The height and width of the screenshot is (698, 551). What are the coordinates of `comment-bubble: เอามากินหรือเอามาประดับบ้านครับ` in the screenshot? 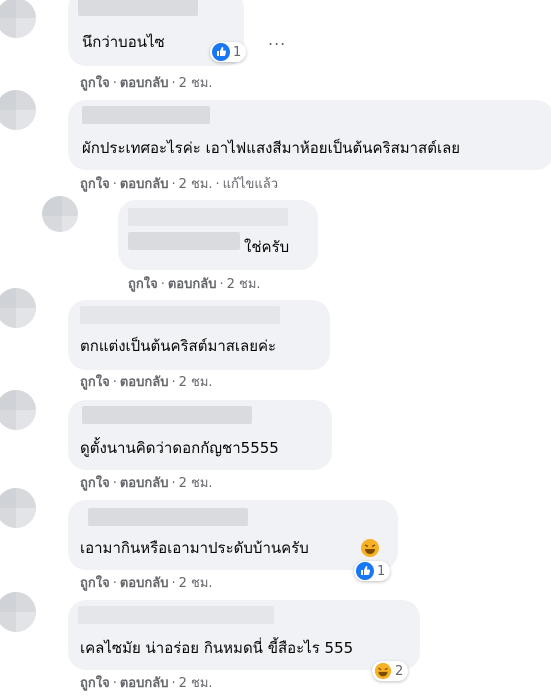 It's located at (233, 535).